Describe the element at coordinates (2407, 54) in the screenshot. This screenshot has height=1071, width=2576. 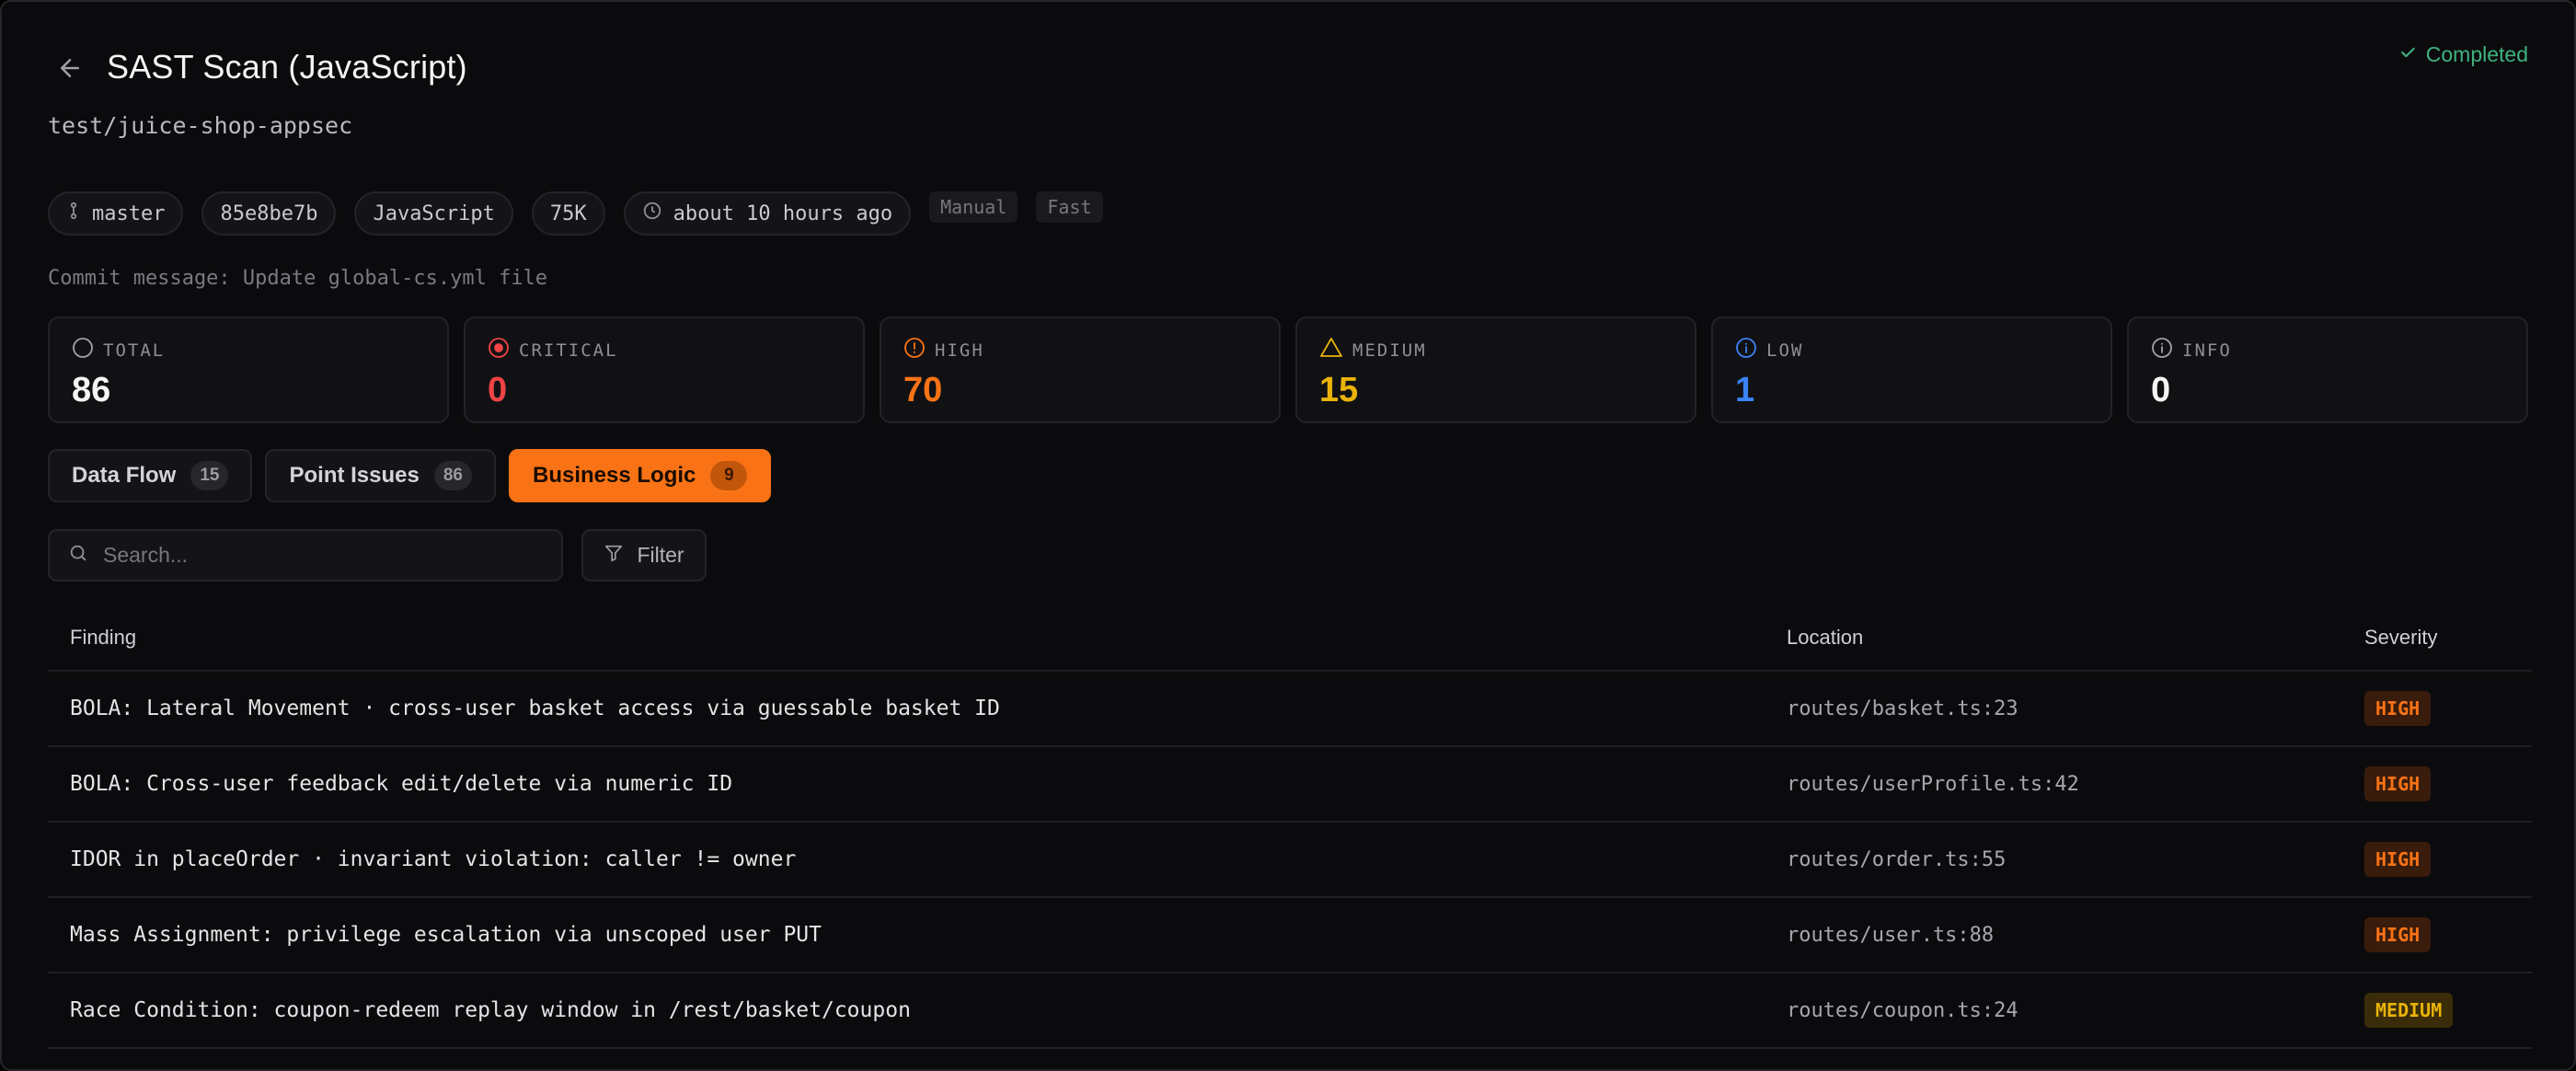
I see `check-icon` at that location.